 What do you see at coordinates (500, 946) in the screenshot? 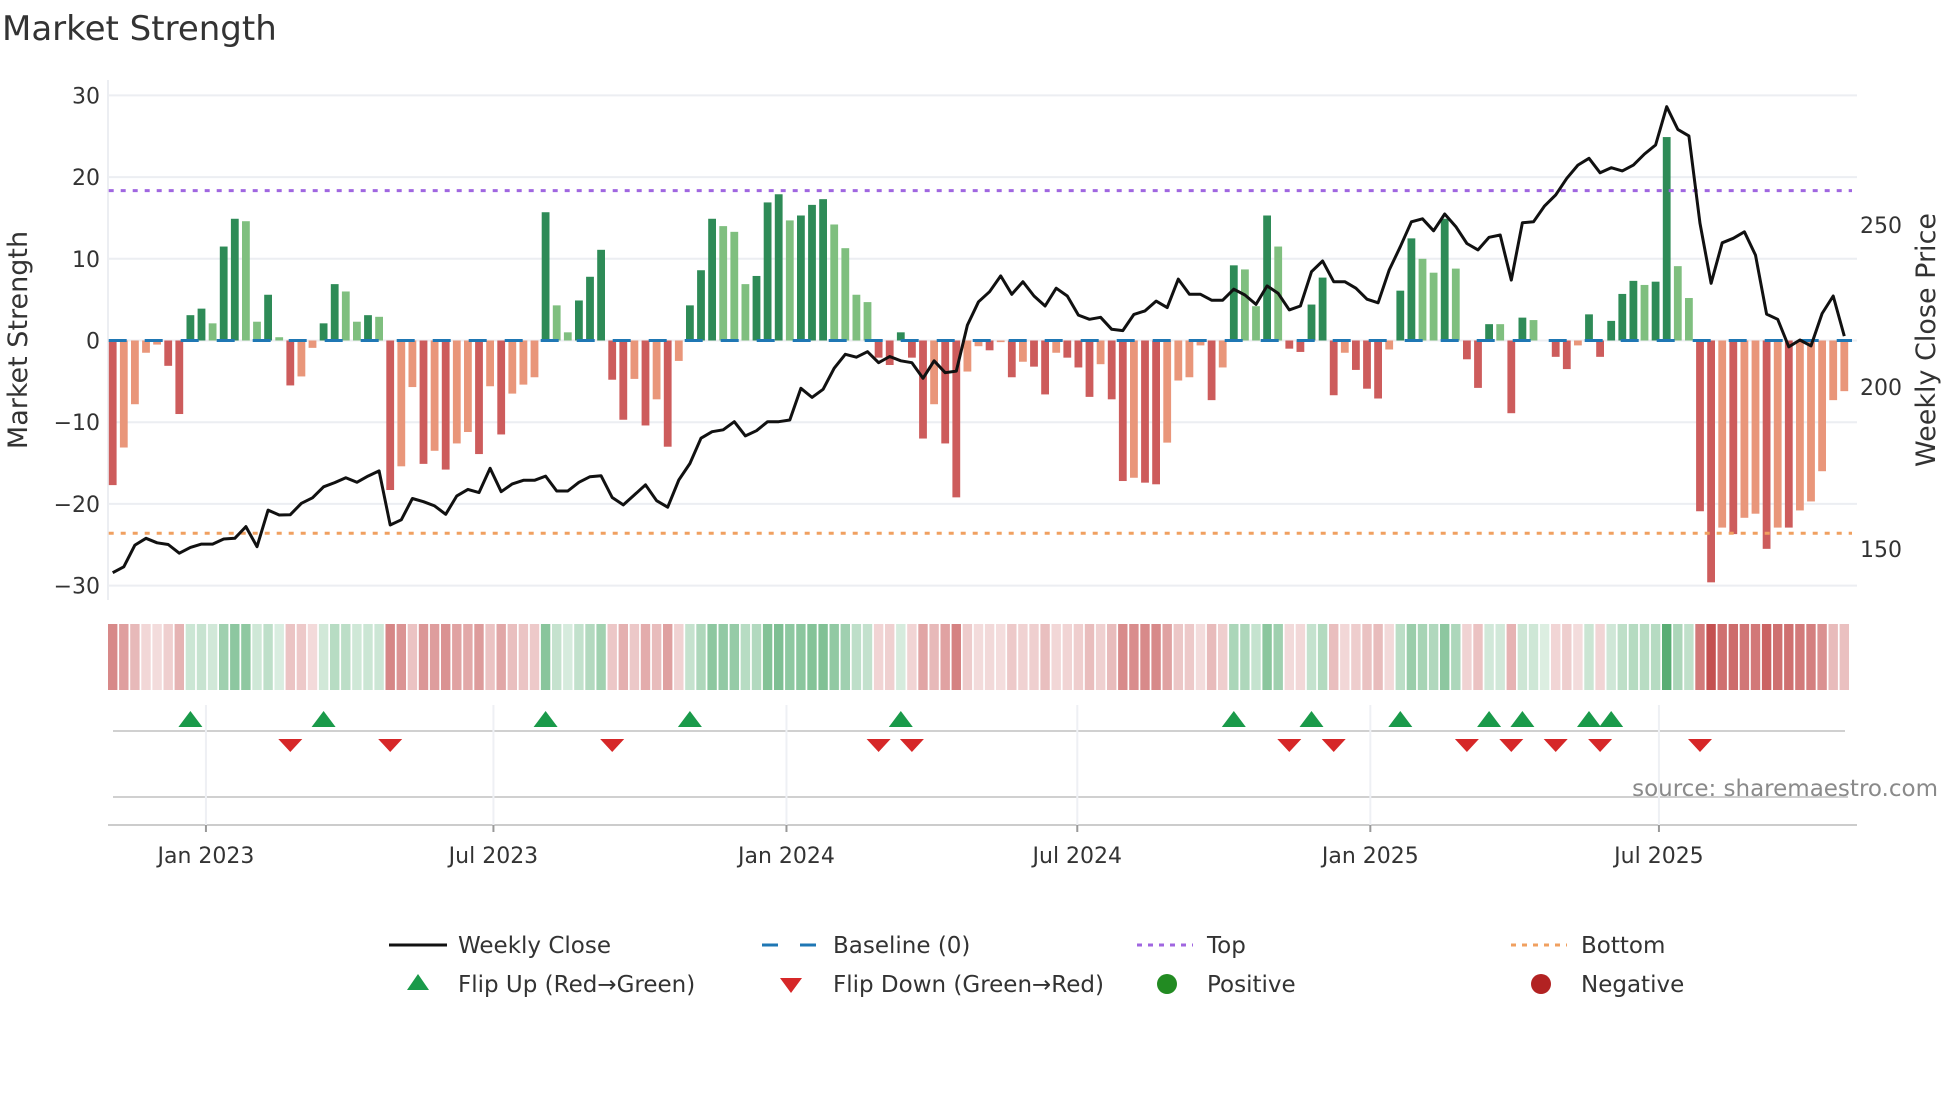
I see `legend-item-line: Weekly Close` at bounding box center [500, 946].